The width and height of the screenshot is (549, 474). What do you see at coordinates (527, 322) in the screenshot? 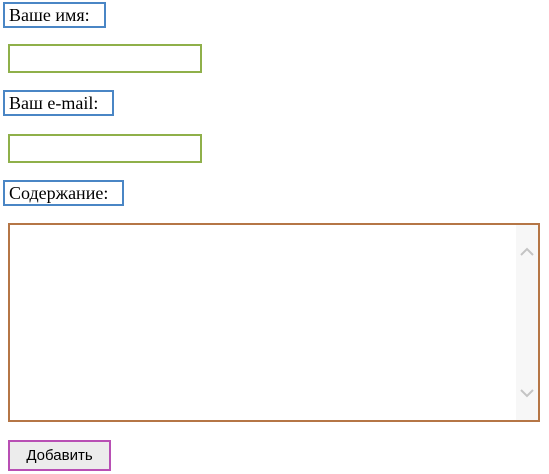
I see `textarea-scrollbar` at bounding box center [527, 322].